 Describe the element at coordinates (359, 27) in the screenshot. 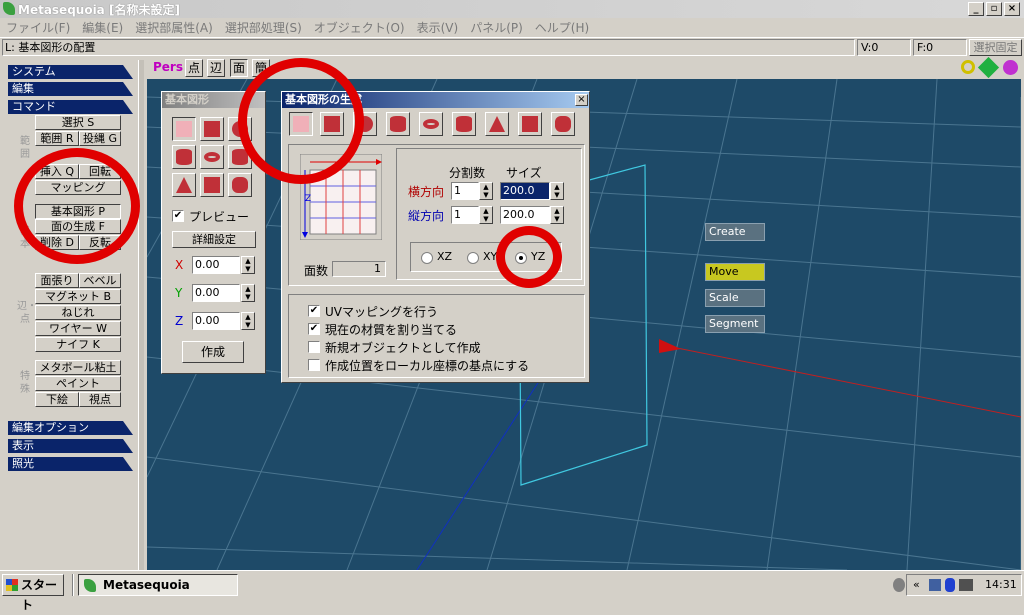

I see `menu-object: オブジェクト(O)` at that location.